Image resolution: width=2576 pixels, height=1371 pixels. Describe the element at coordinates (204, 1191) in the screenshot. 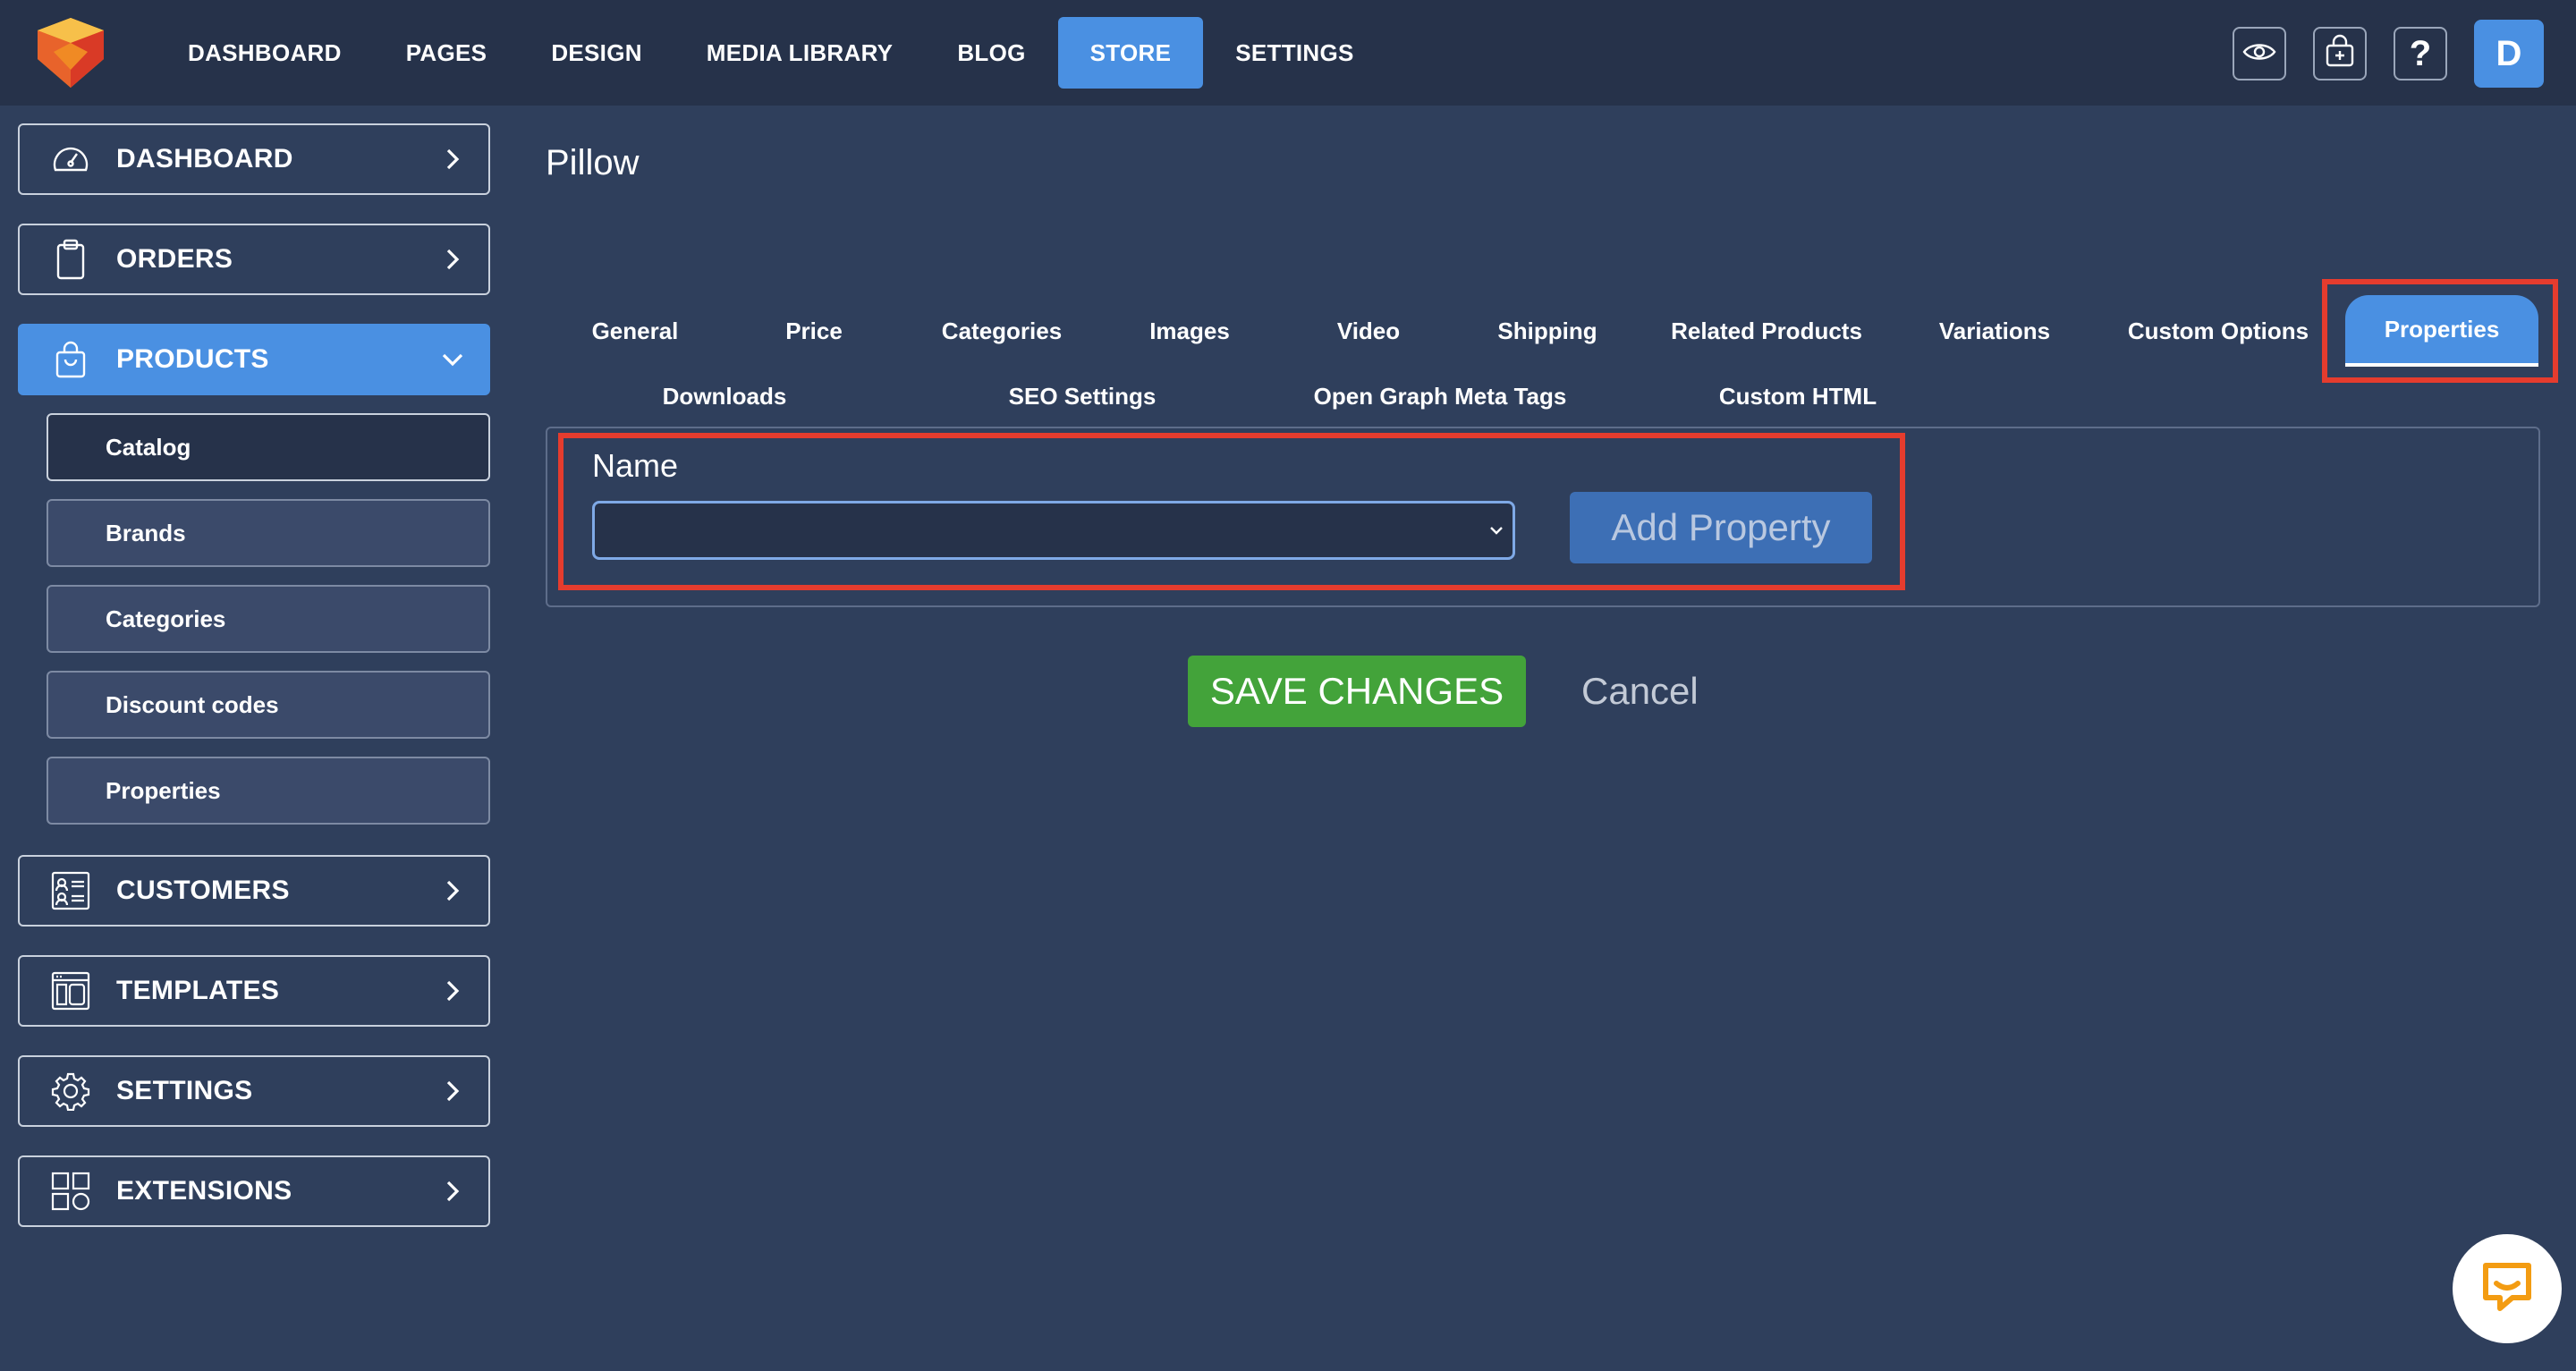

I see `sidebar-label-extensions: EXTENSIONS` at that location.